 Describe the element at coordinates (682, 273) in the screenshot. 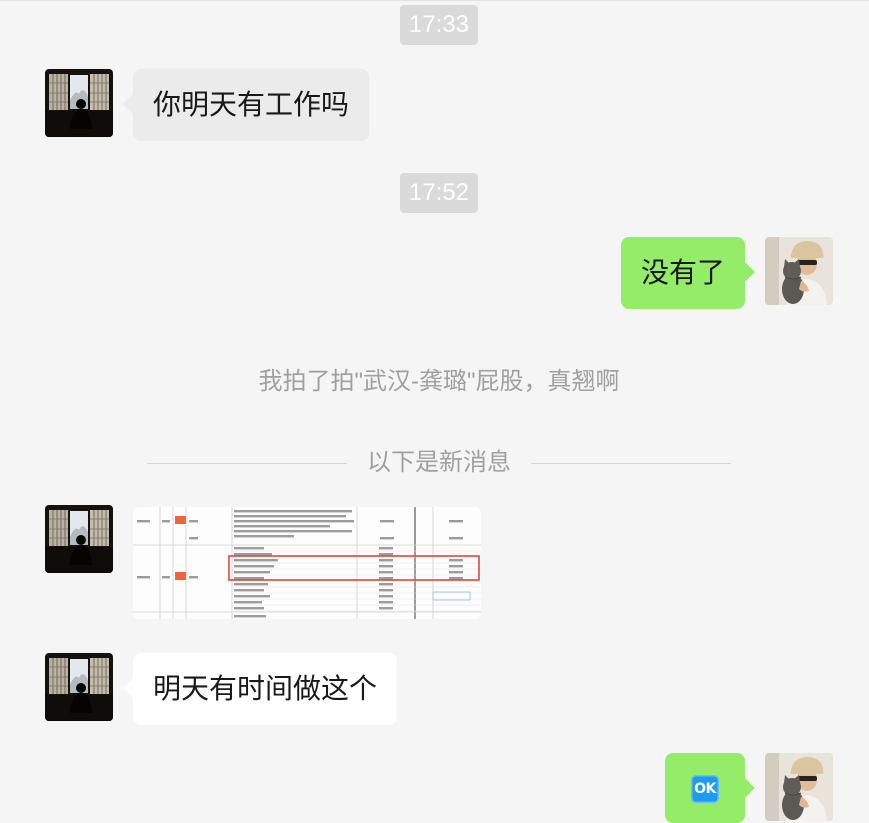

I see `sent-message-bubble: 没有了` at that location.